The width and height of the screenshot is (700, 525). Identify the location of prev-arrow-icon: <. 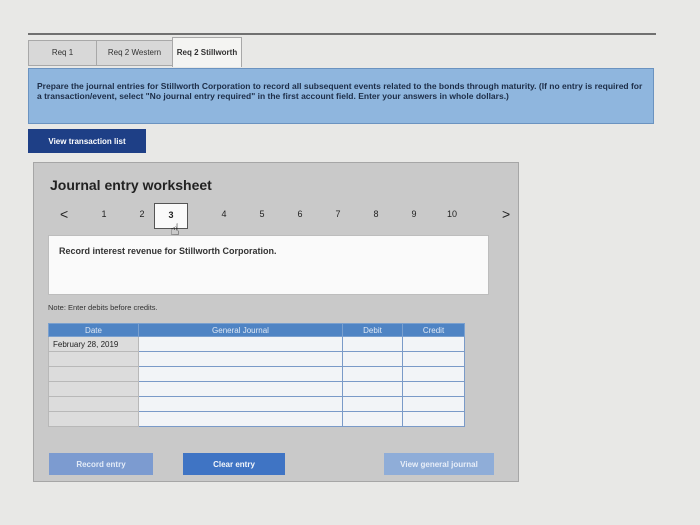
(64, 214).